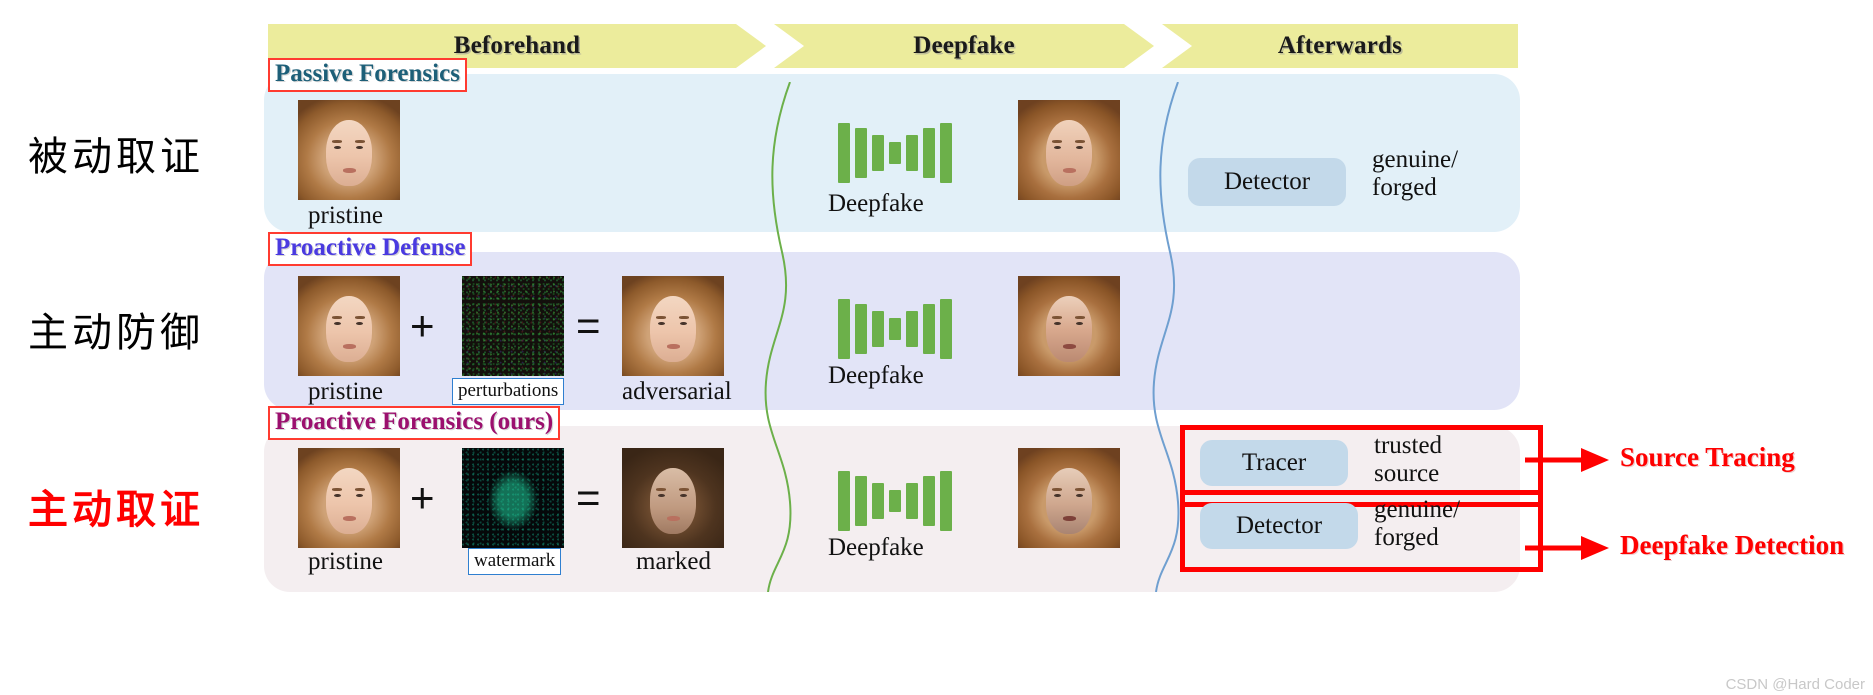 This screenshot has width=1873, height=695. Describe the element at coordinates (673, 561) in the screenshot. I see `row3-marked-caption: marked` at that location.